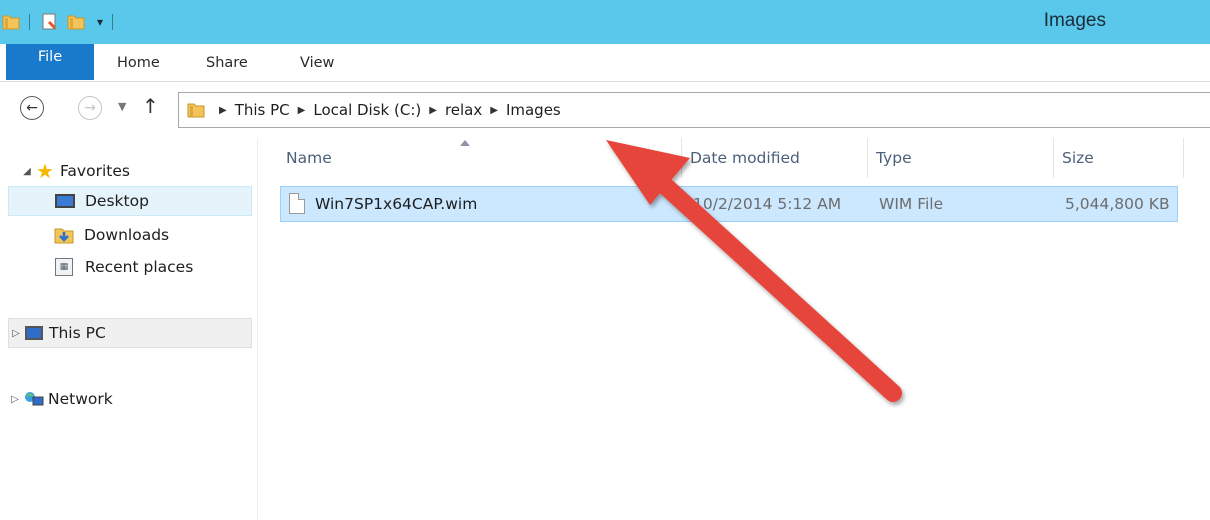 The image size is (1210, 520). Describe the element at coordinates (94, 171) in the screenshot. I see `nav-favorites-label: Favorites` at that location.